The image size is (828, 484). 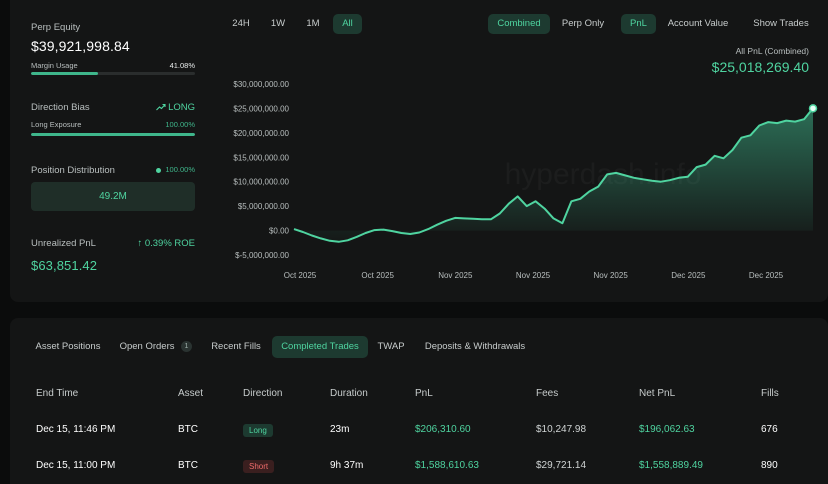 I want to click on position-distribution-amount: 49.2M, so click(x=113, y=196).